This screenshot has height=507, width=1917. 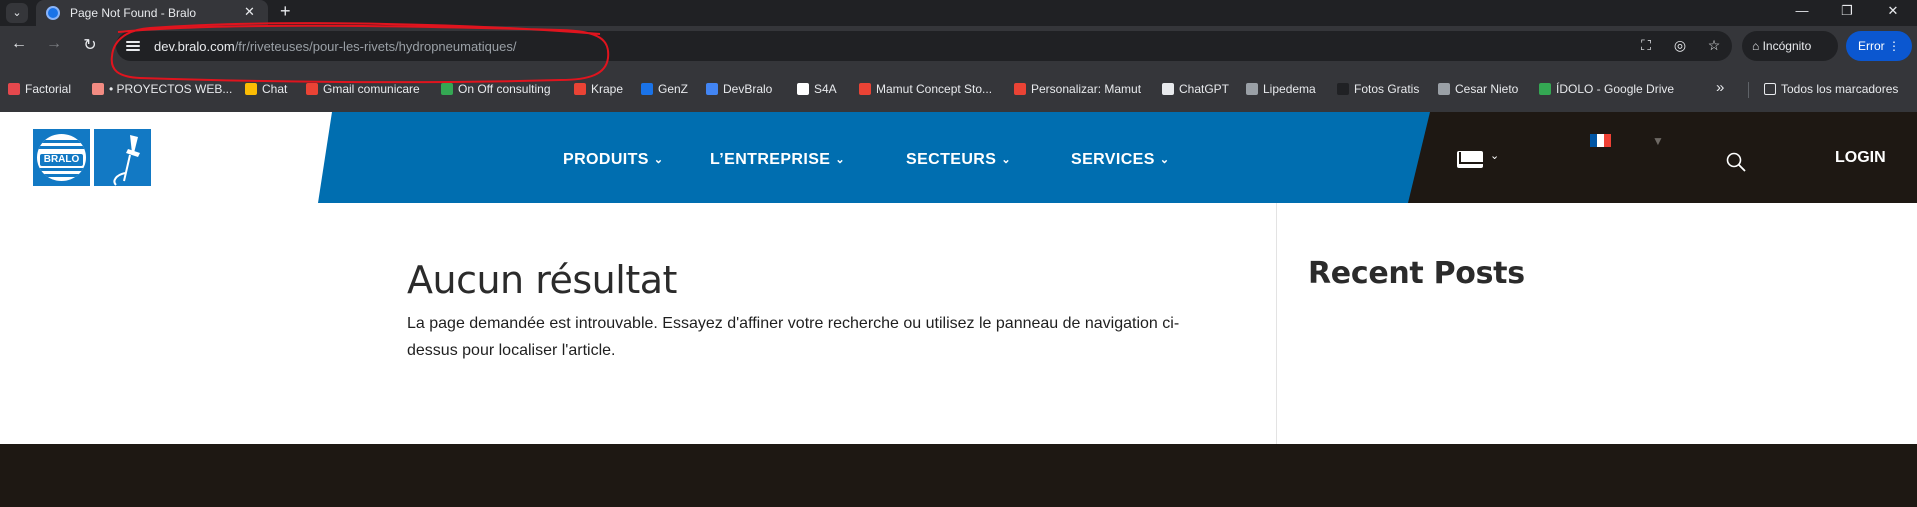 I want to click on bookmark-label: GenZ, so click(x=673, y=89).